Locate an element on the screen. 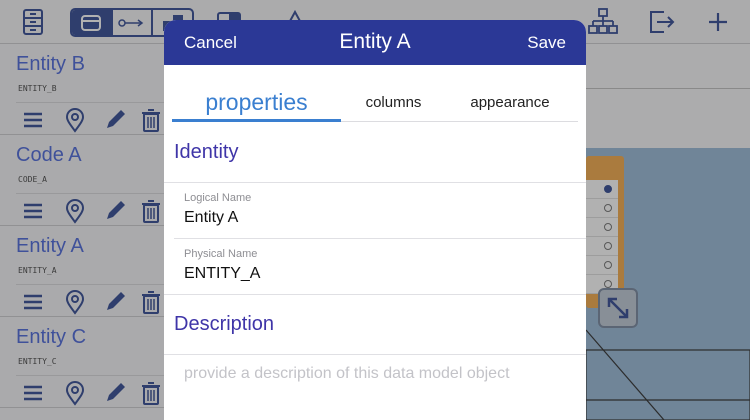 This screenshot has width=750, height=420. tab-appearance: appearance is located at coordinates (510, 102).